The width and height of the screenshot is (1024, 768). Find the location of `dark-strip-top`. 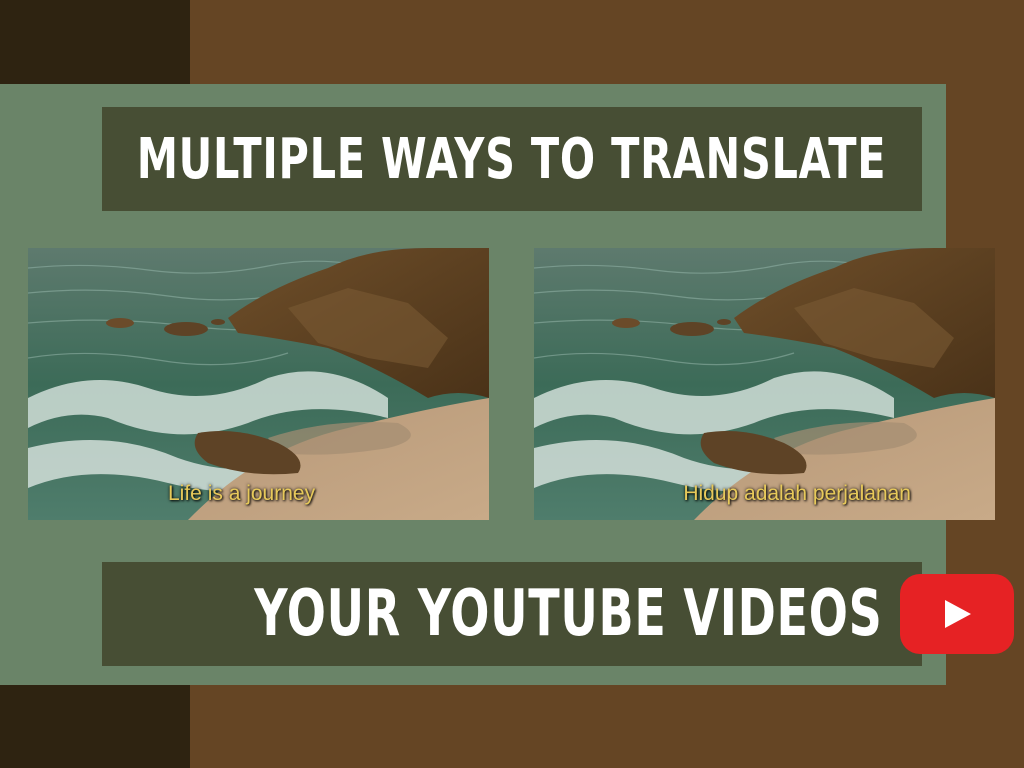

dark-strip-top is located at coordinates (95, 42).